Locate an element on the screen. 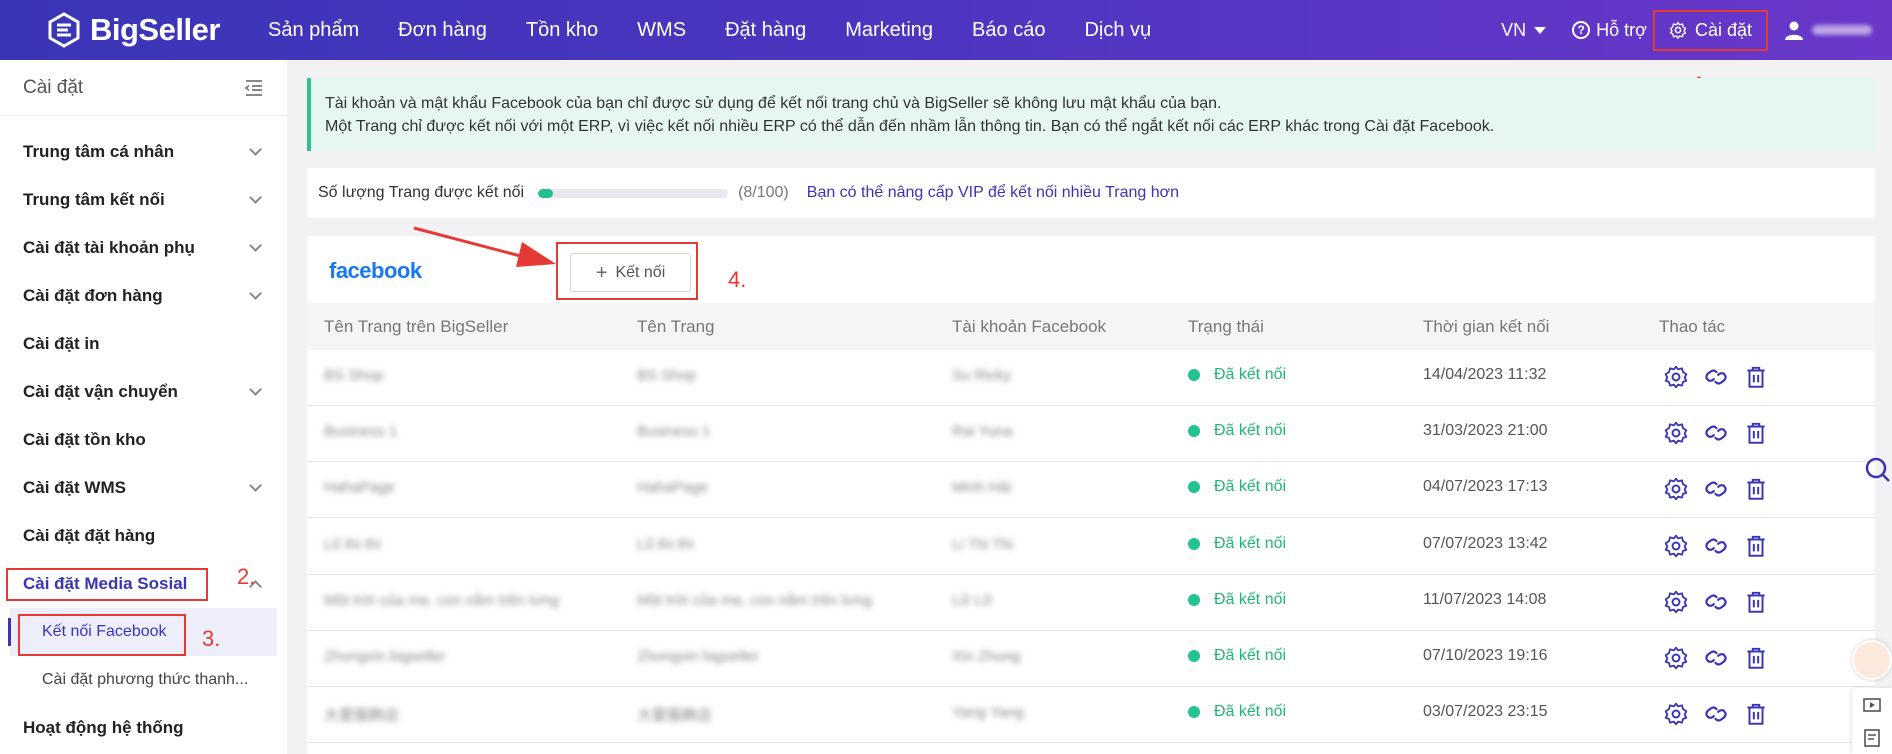  cell-connected-time: 07/10/2023 19:16 is located at coordinates (1485, 655).